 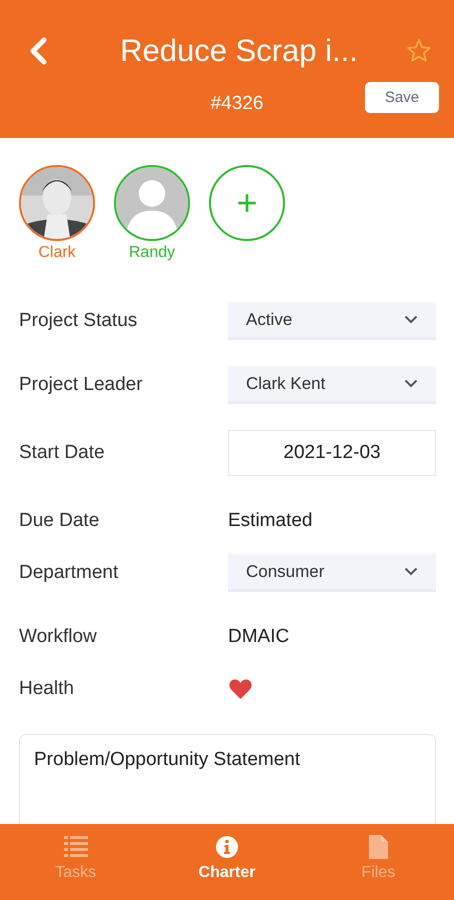 What do you see at coordinates (419, 51) in the screenshot?
I see `star-icon` at bounding box center [419, 51].